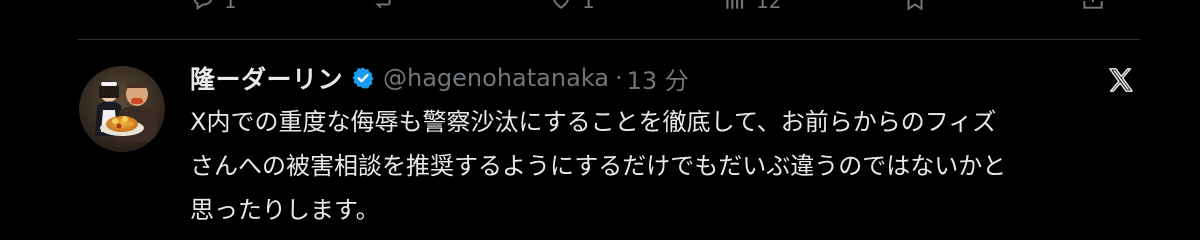 The image size is (1200, 240). What do you see at coordinates (1121, 80) in the screenshot?
I see `x-logo-icon` at bounding box center [1121, 80].